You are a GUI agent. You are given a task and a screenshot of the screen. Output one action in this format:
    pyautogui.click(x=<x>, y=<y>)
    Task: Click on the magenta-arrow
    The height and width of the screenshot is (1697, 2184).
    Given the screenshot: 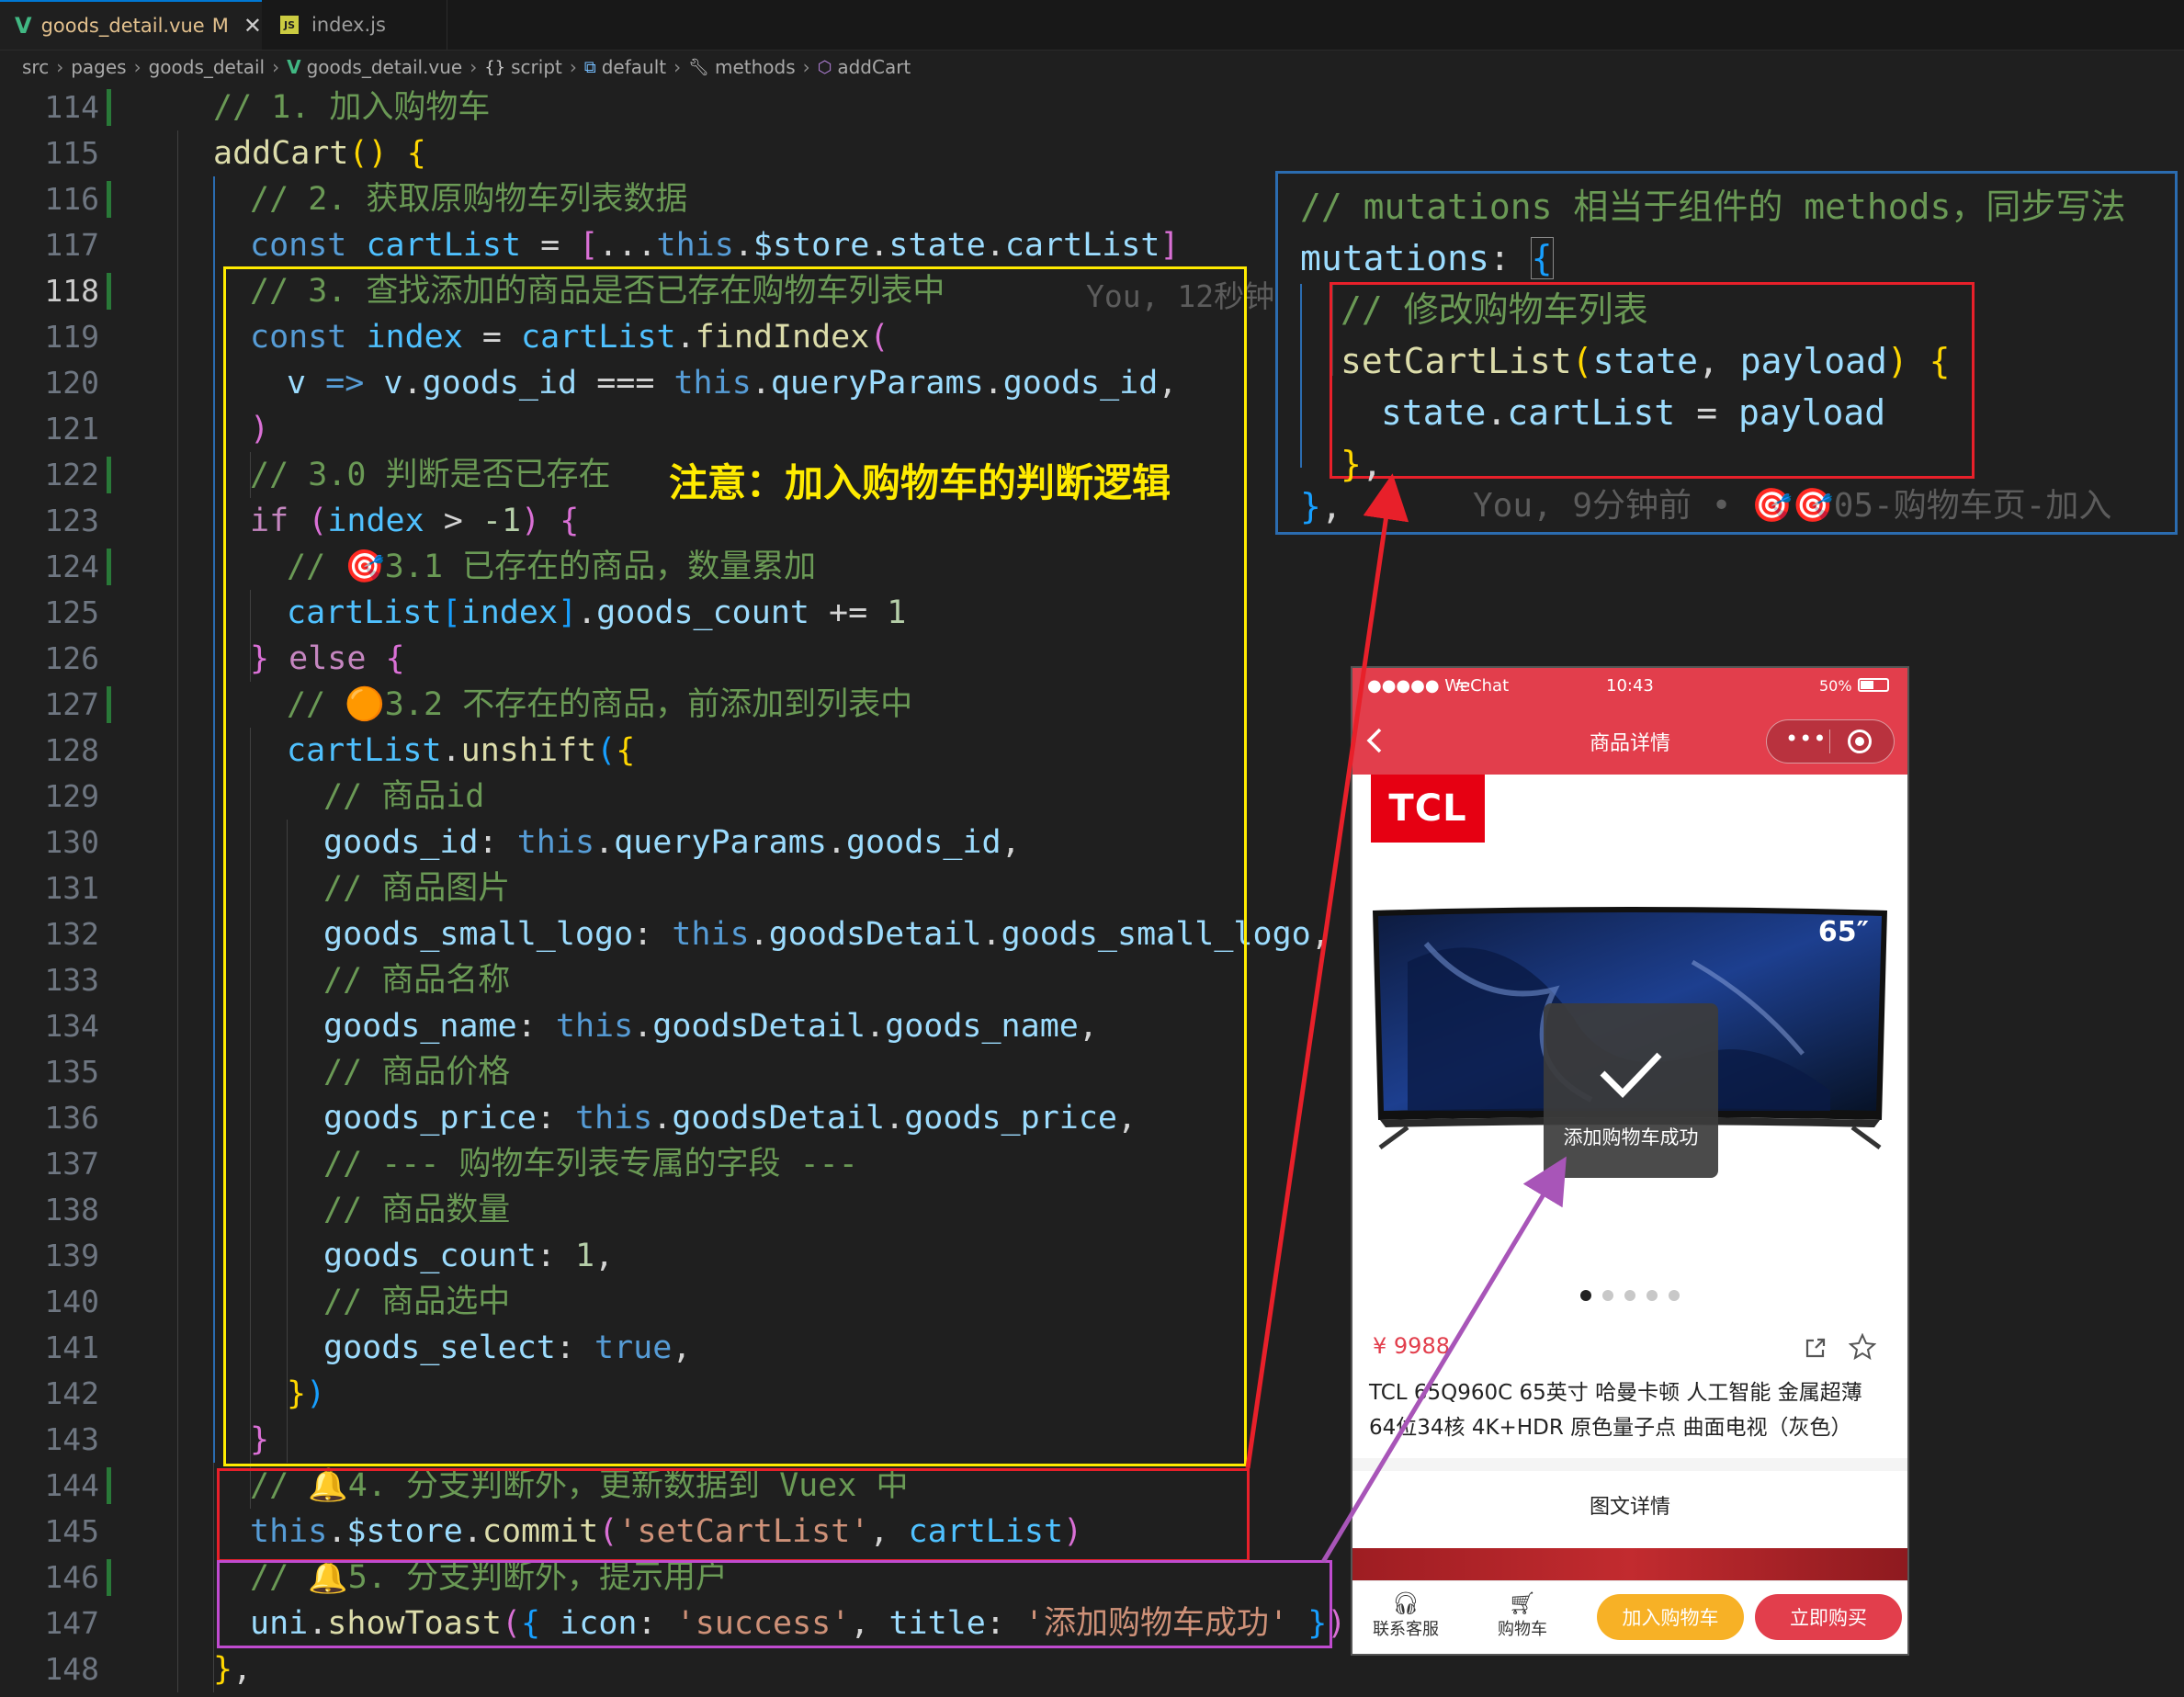 What is the action you would take?
    pyautogui.click(x=1443, y=1360)
    